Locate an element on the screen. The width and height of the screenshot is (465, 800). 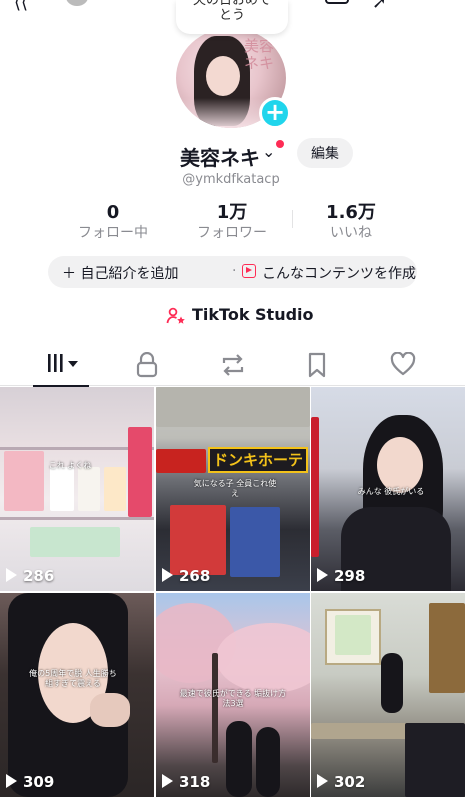
view-count-value: 309 is located at coordinates (39, 782).